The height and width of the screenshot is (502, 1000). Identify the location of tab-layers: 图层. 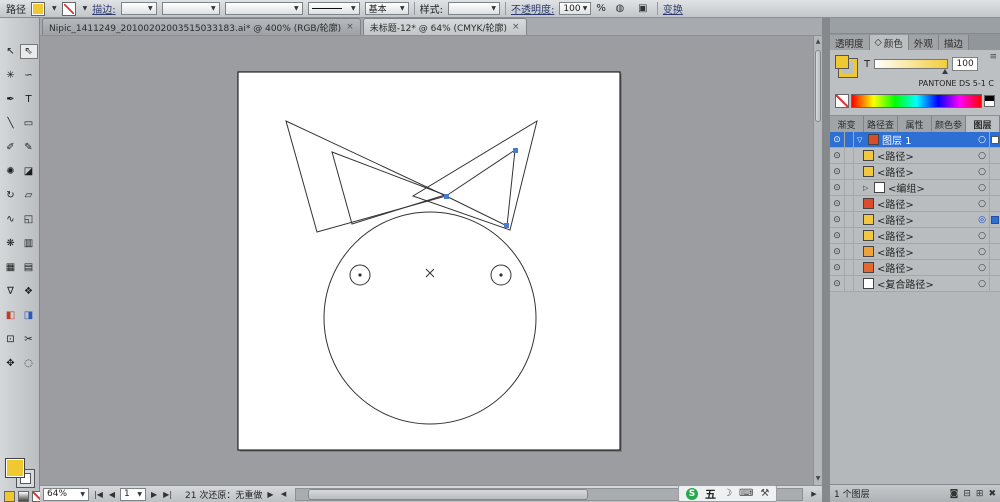
(983, 124).